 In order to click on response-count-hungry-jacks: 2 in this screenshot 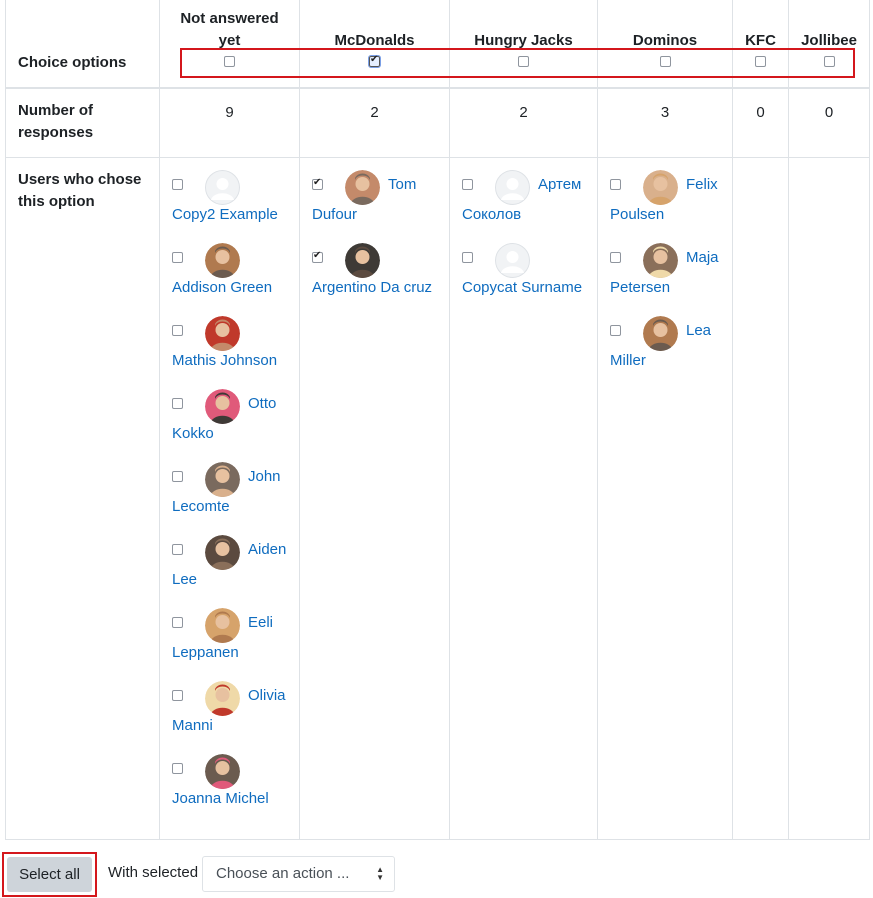, I will do `click(523, 112)`.